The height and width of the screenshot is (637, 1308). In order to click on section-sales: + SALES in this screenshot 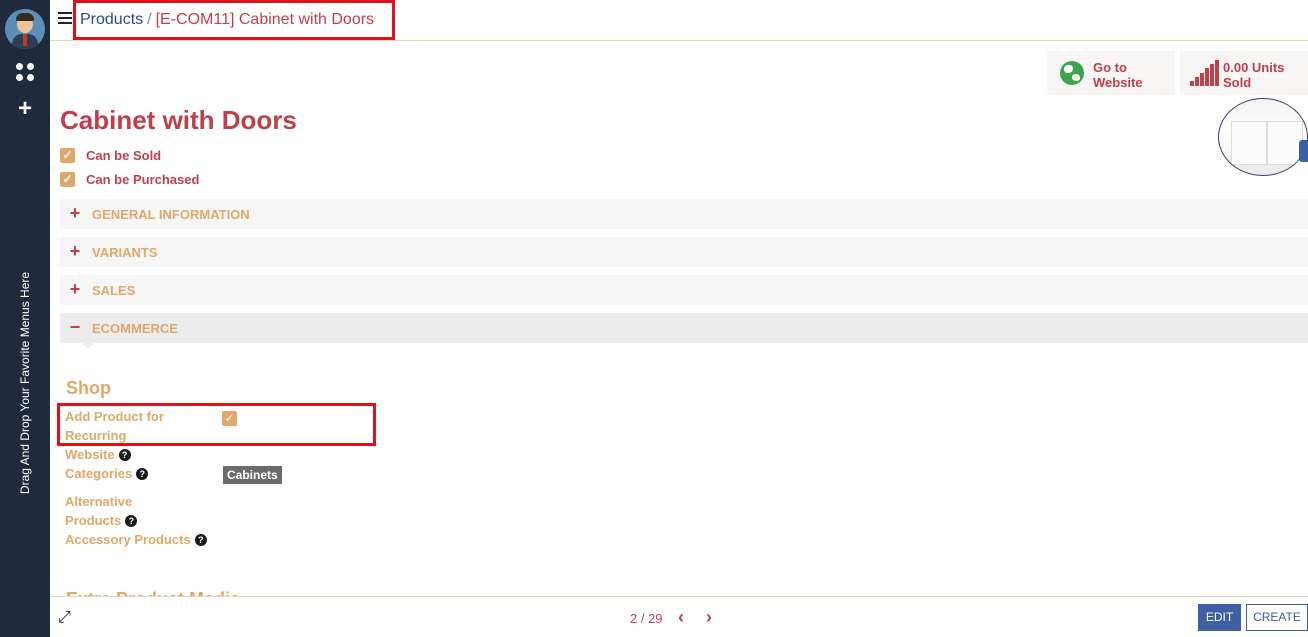, I will do `click(684, 290)`.